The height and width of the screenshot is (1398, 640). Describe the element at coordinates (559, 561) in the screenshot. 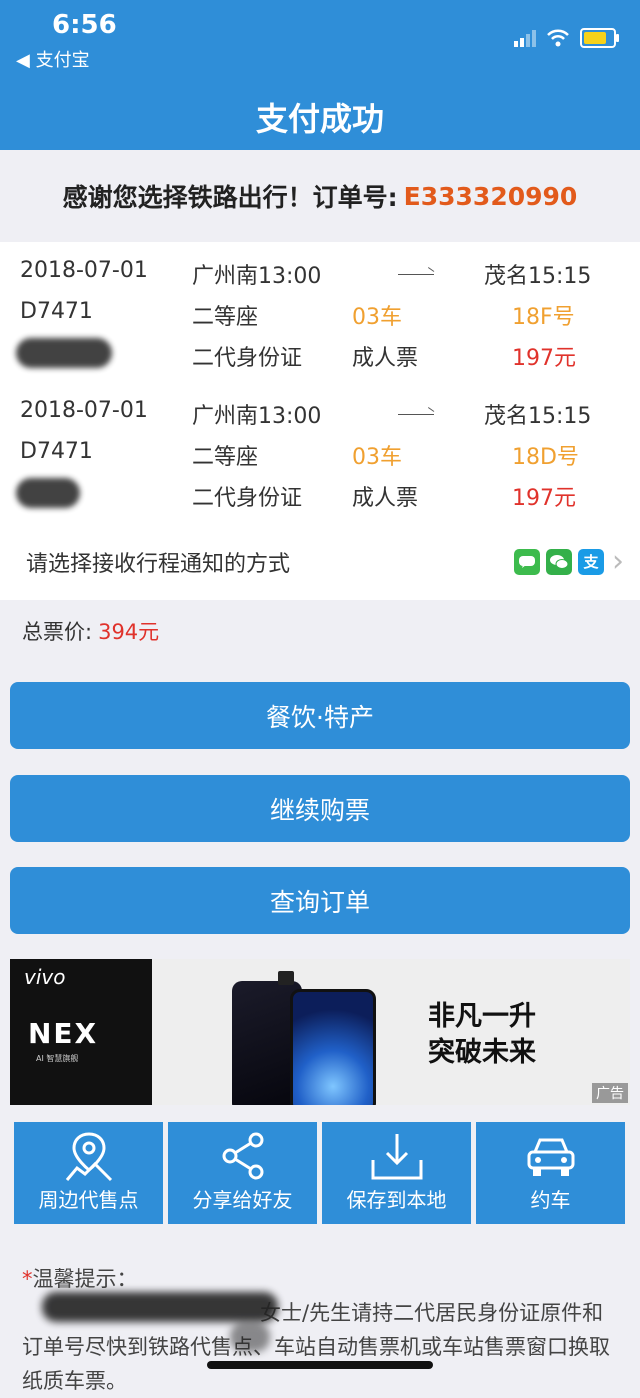

I see `wechat-icon` at that location.